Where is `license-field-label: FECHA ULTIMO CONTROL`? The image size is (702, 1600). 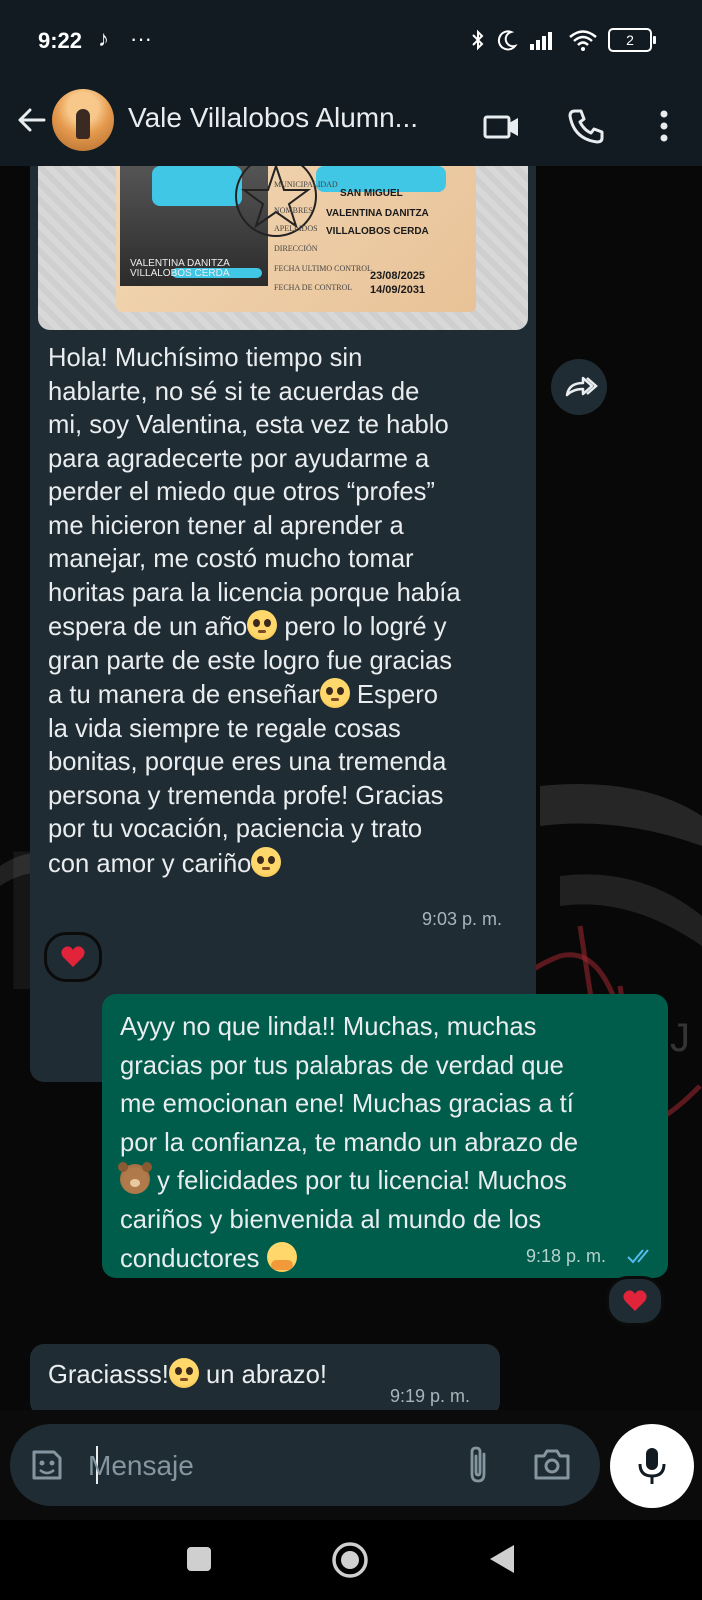
license-field-label: FECHA ULTIMO CONTROL is located at coordinates (323, 268).